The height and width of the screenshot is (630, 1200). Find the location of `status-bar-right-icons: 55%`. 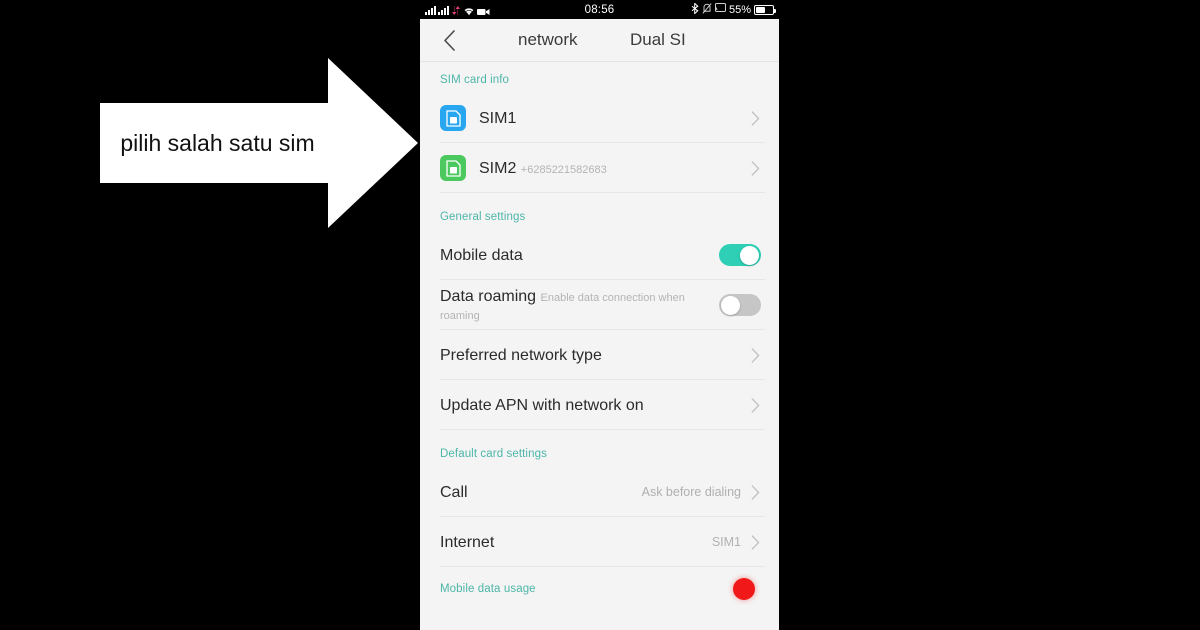

status-bar-right-icons: 55% is located at coordinates (735, 9).